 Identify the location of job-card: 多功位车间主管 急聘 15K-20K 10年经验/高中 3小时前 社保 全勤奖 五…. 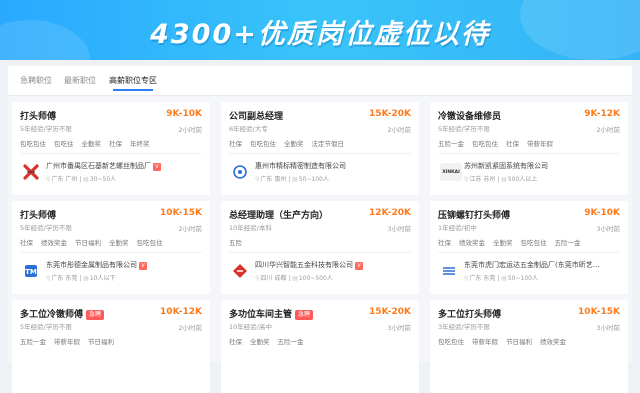
(320, 346).